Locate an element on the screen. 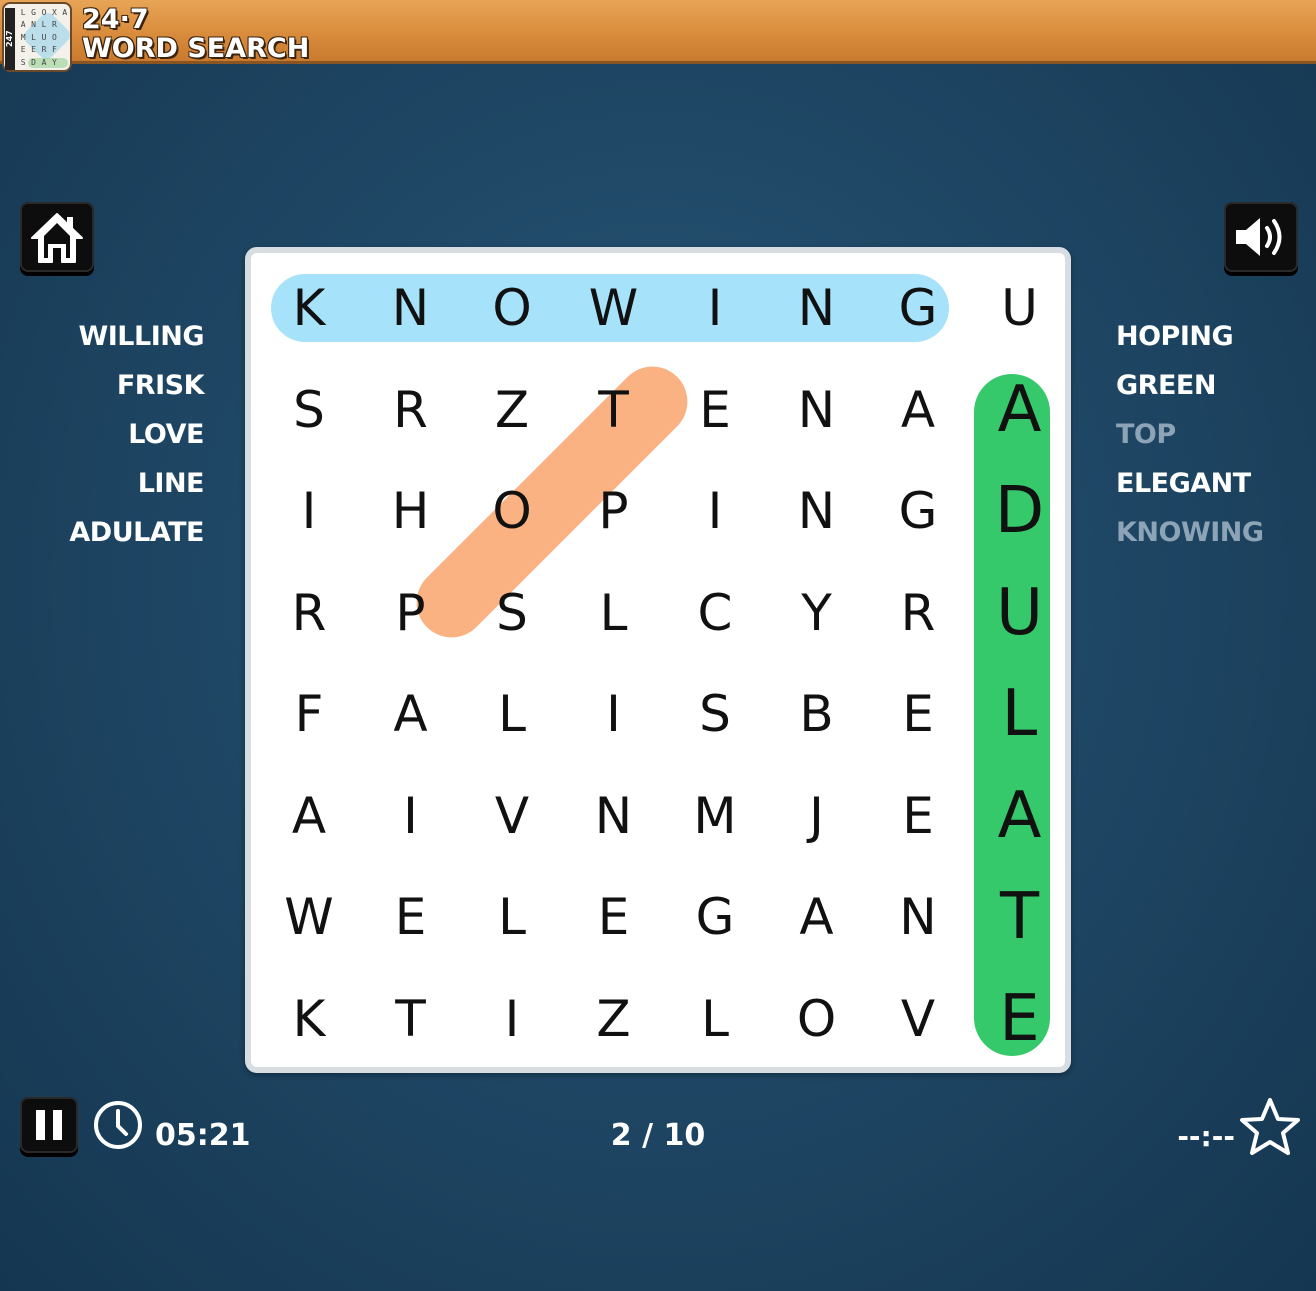 This screenshot has width=1316, height=1291. word-list-item: FRISK is located at coordinates (160, 385).